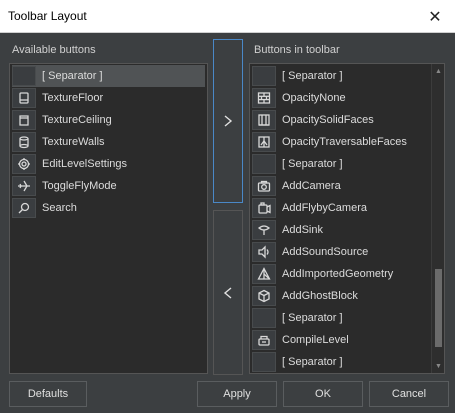 This screenshot has width=455, height=413. Describe the element at coordinates (344, 142) in the screenshot. I see `toolbar-item-label: OpacityTraversableFaces` at that location.